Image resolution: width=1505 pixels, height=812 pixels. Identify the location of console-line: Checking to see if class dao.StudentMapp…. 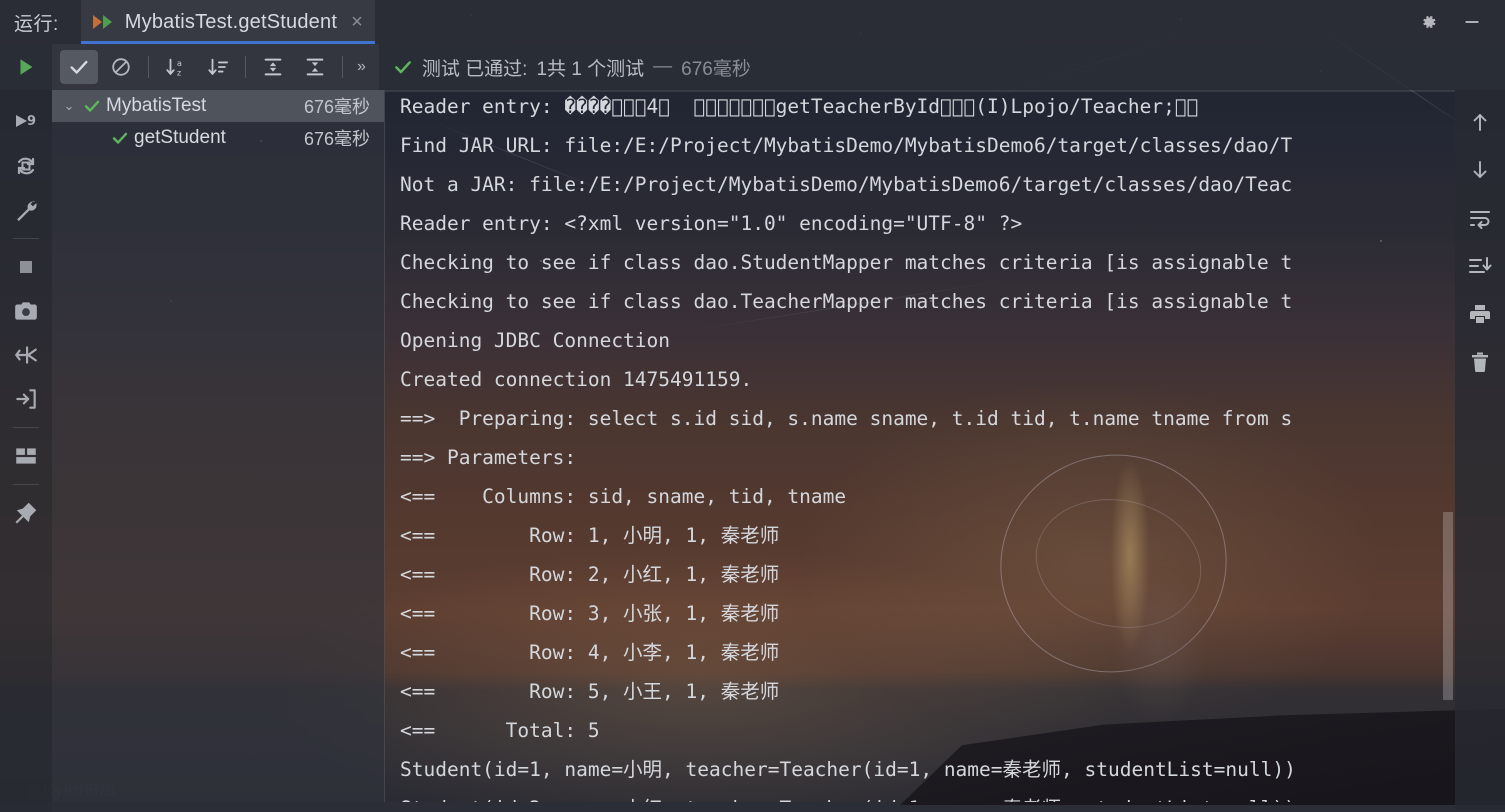
(927, 262).